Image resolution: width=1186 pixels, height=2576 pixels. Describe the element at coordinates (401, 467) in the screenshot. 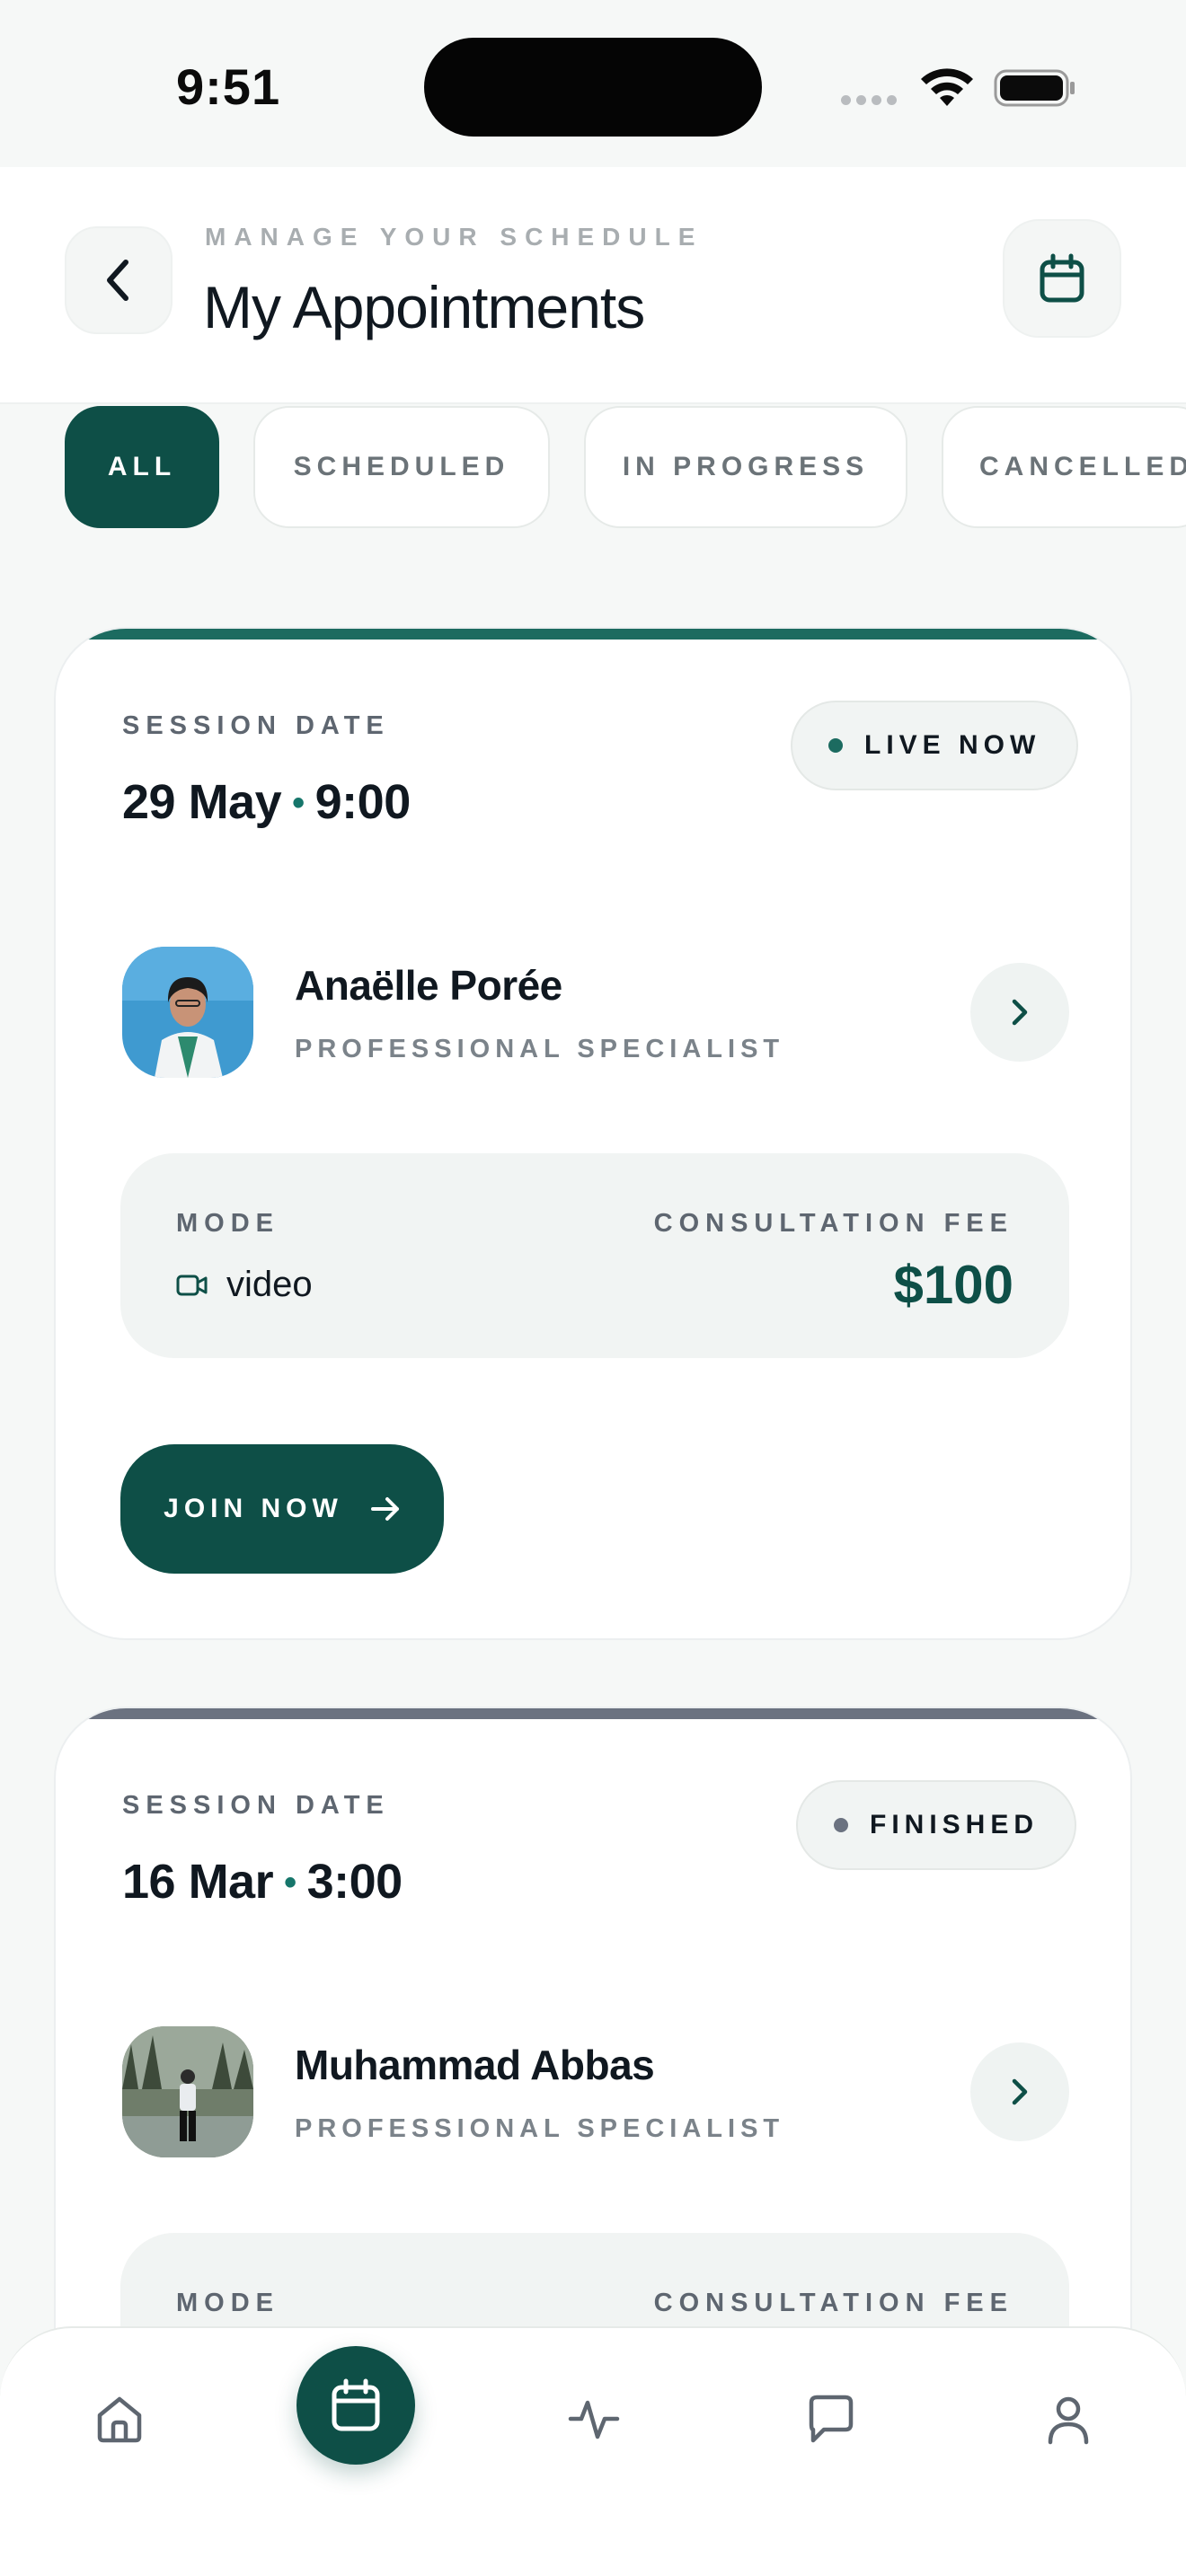

I see `filter-scheduled: SCHEDULED` at that location.